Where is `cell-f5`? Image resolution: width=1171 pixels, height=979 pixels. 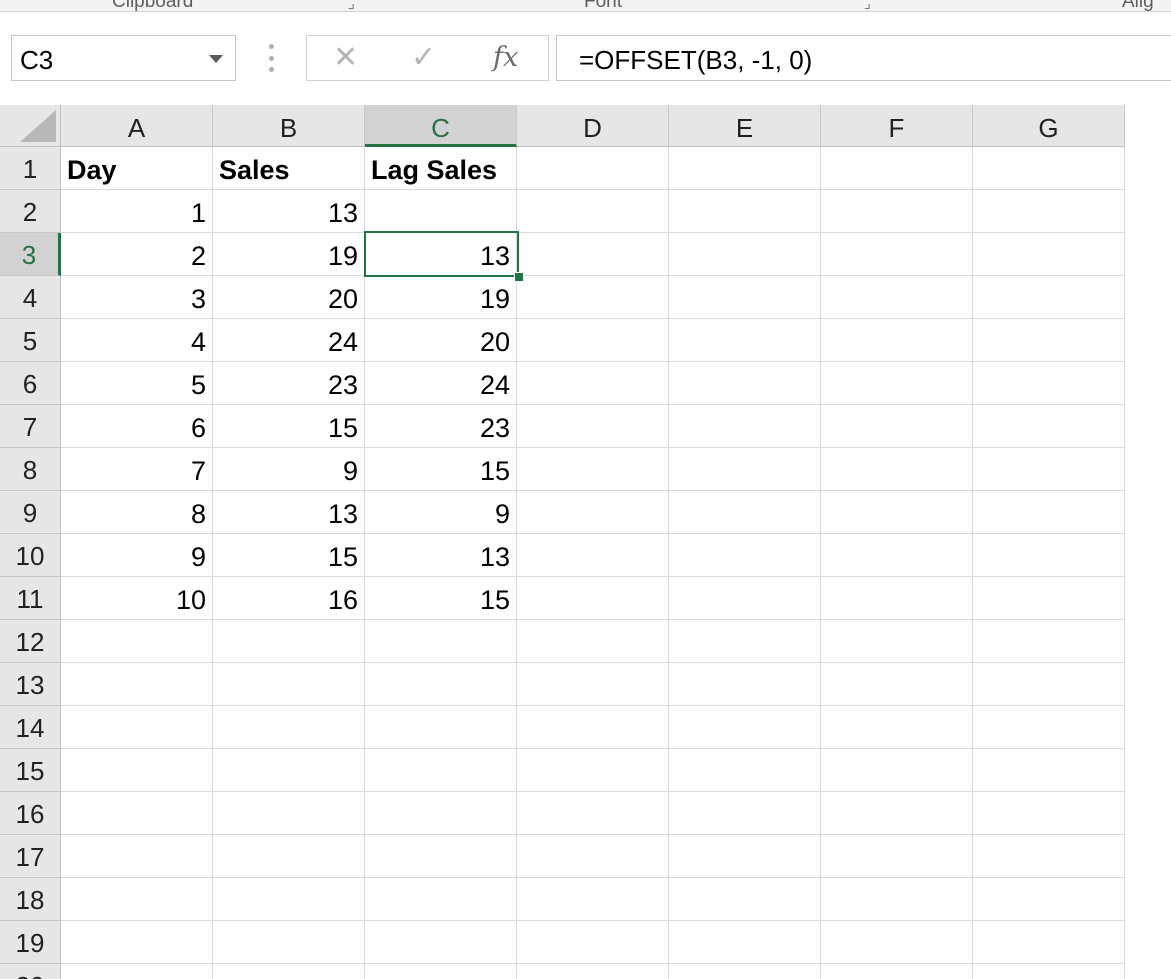 cell-f5 is located at coordinates (897, 340).